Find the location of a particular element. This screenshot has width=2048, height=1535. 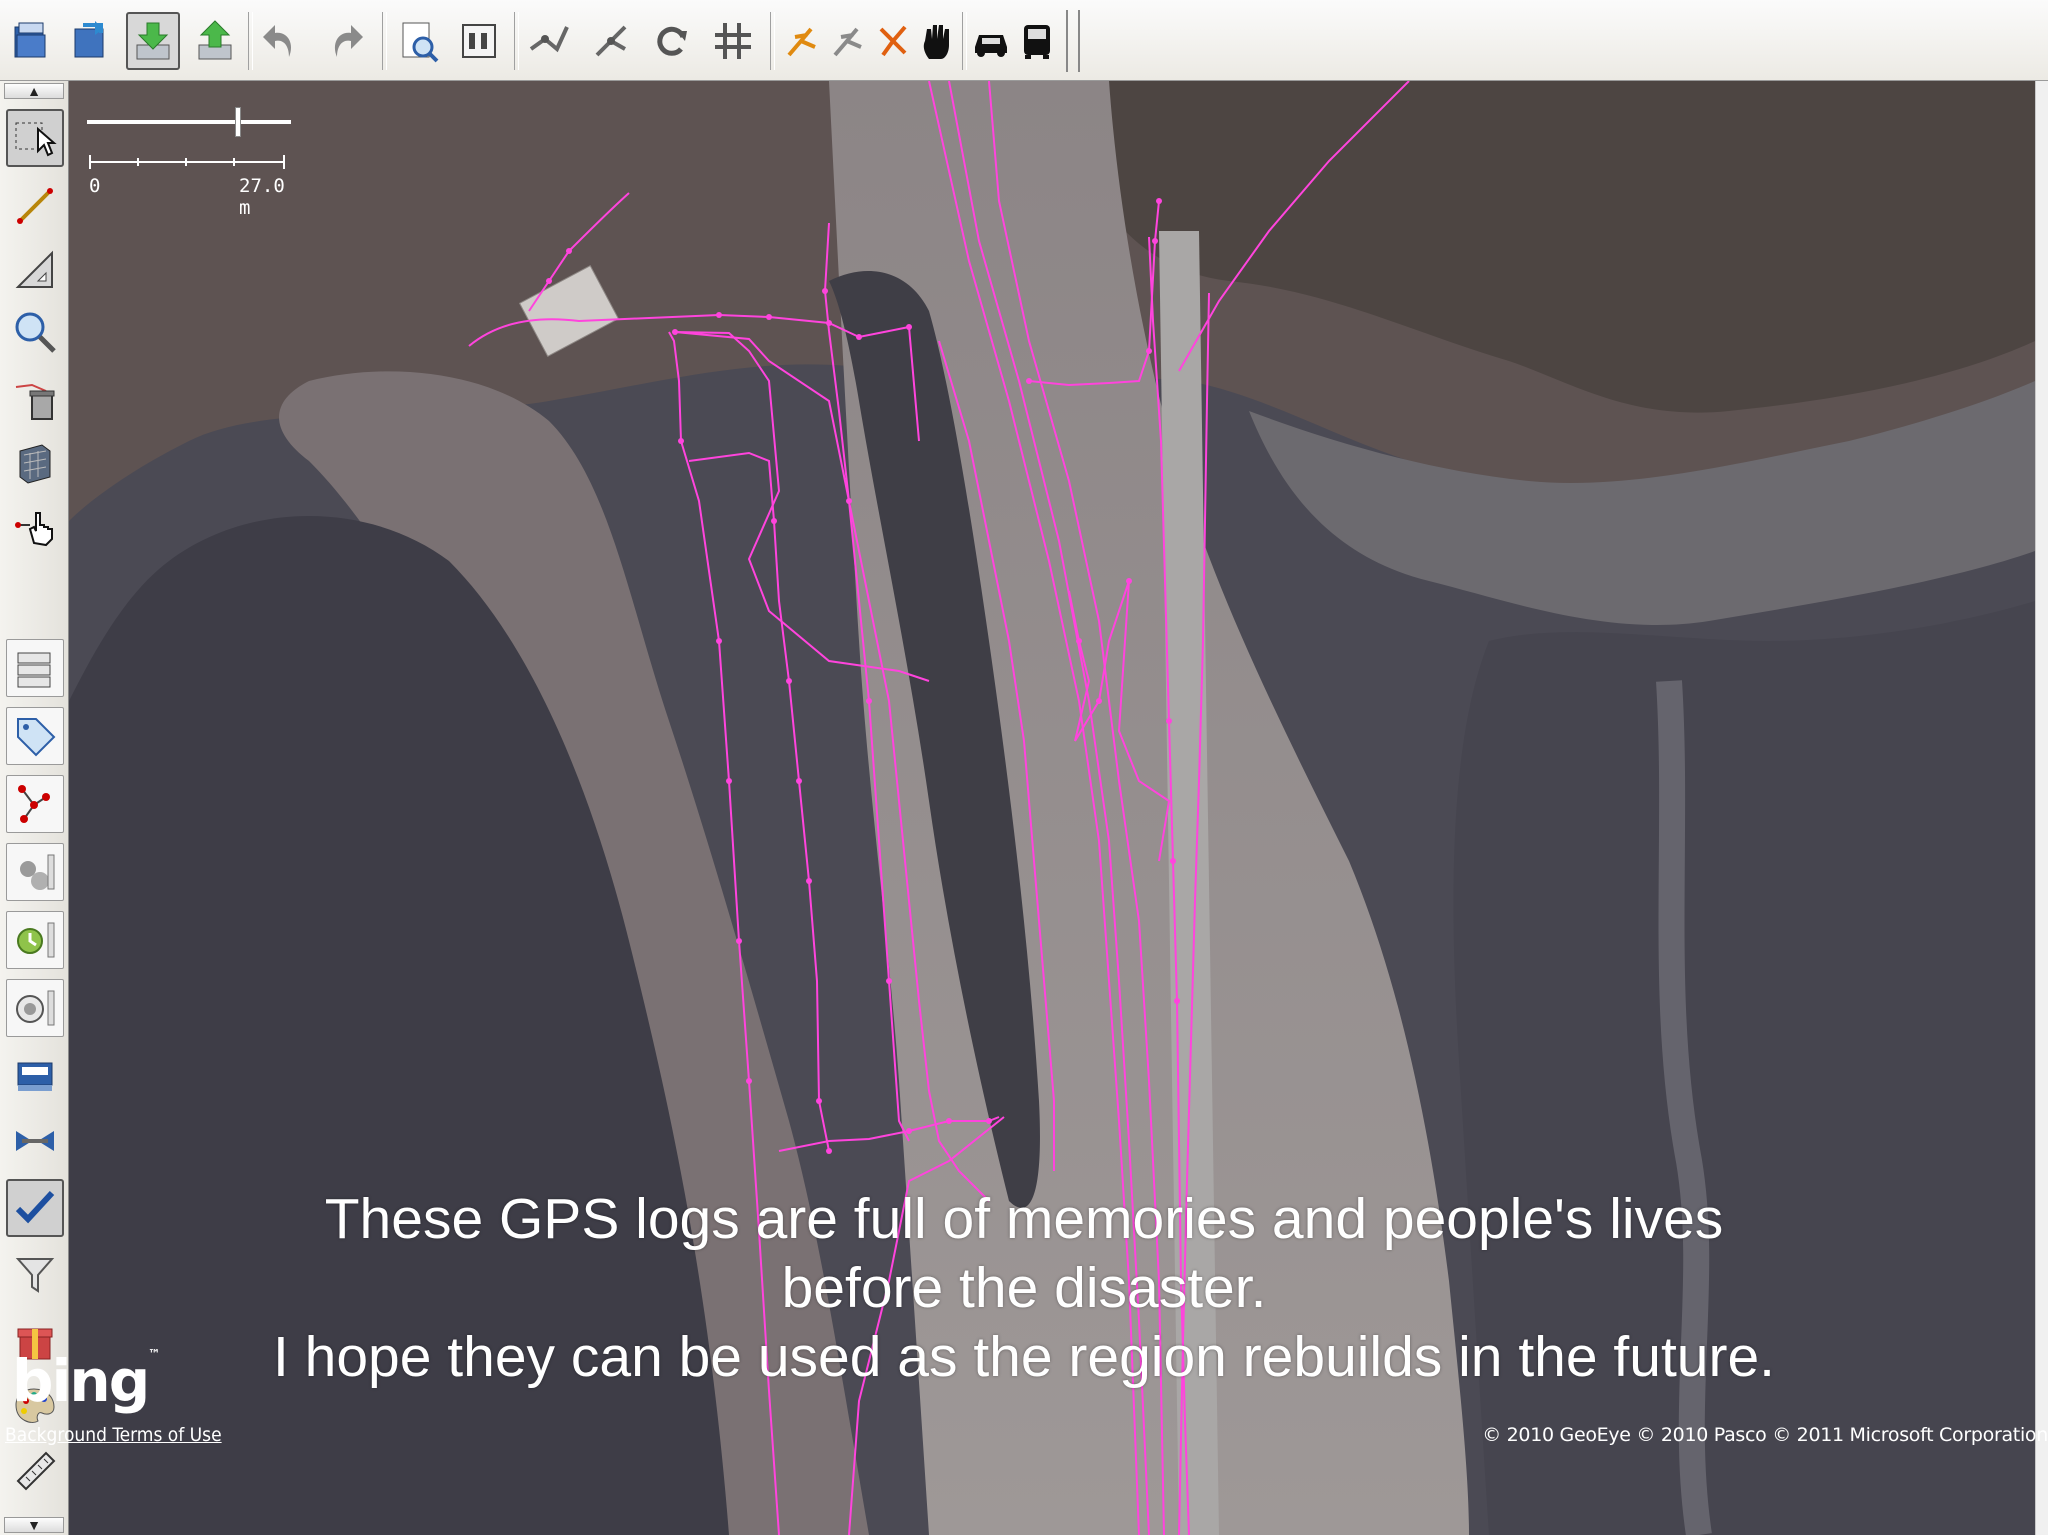

select-pointer-icon is located at coordinates (36, 139).